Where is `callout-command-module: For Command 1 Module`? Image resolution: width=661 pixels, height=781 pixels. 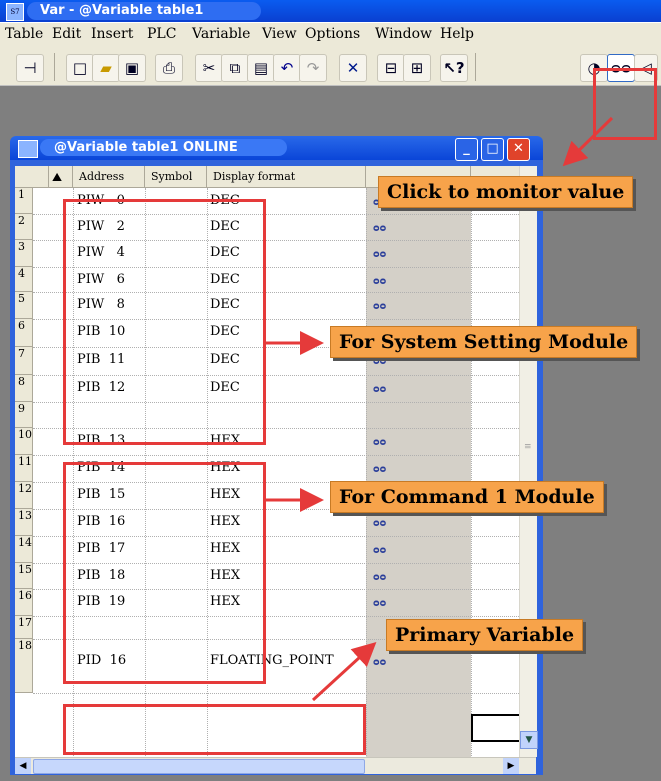 callout-command-module: For Command 1 Module is located at coordinates (467, 497).